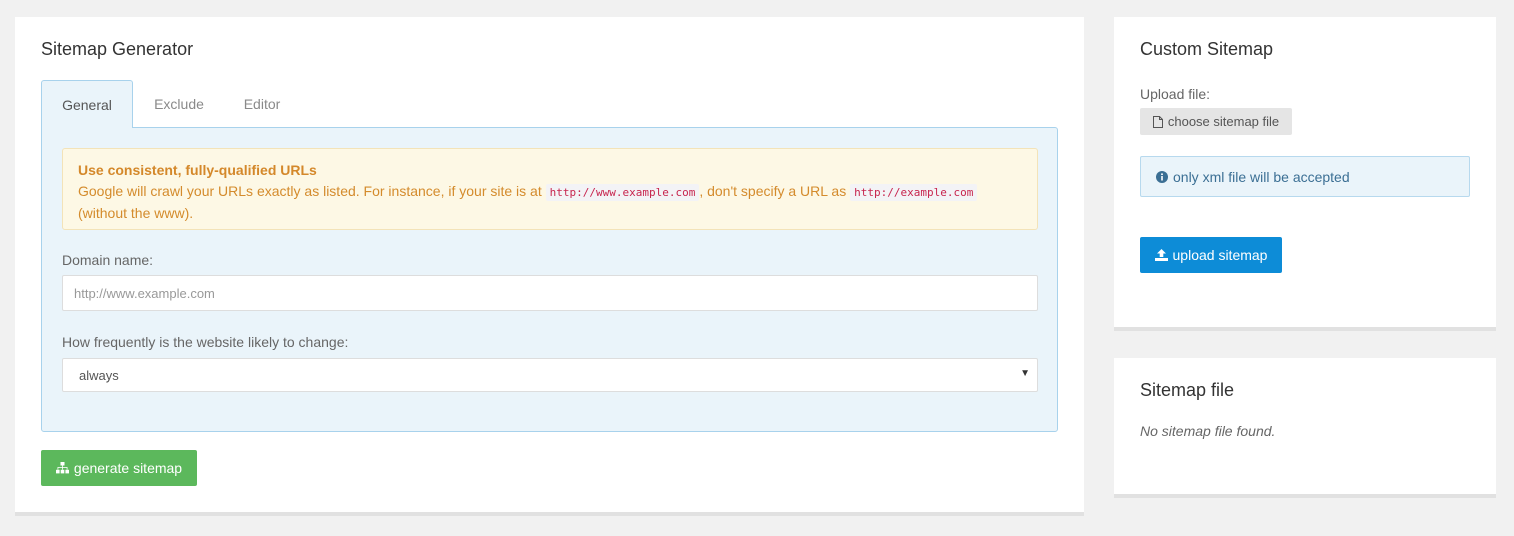  Describe the element at coordinates (1175, 94) in the screenshot. I see `upload-file-label: Upload file:` at that location.